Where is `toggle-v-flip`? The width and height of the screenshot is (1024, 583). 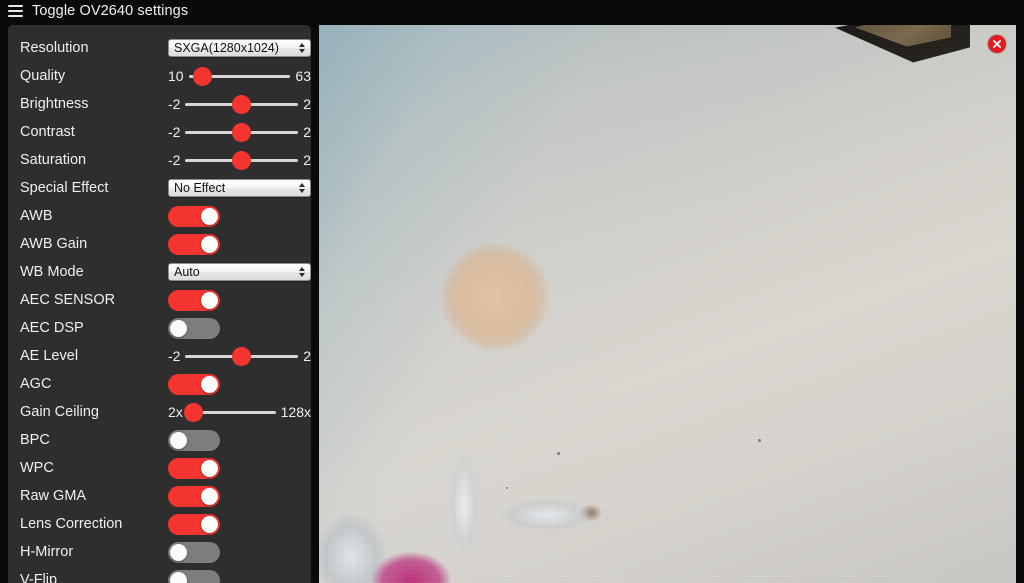
toggle-v-flip is located at coordinates (194, 576).